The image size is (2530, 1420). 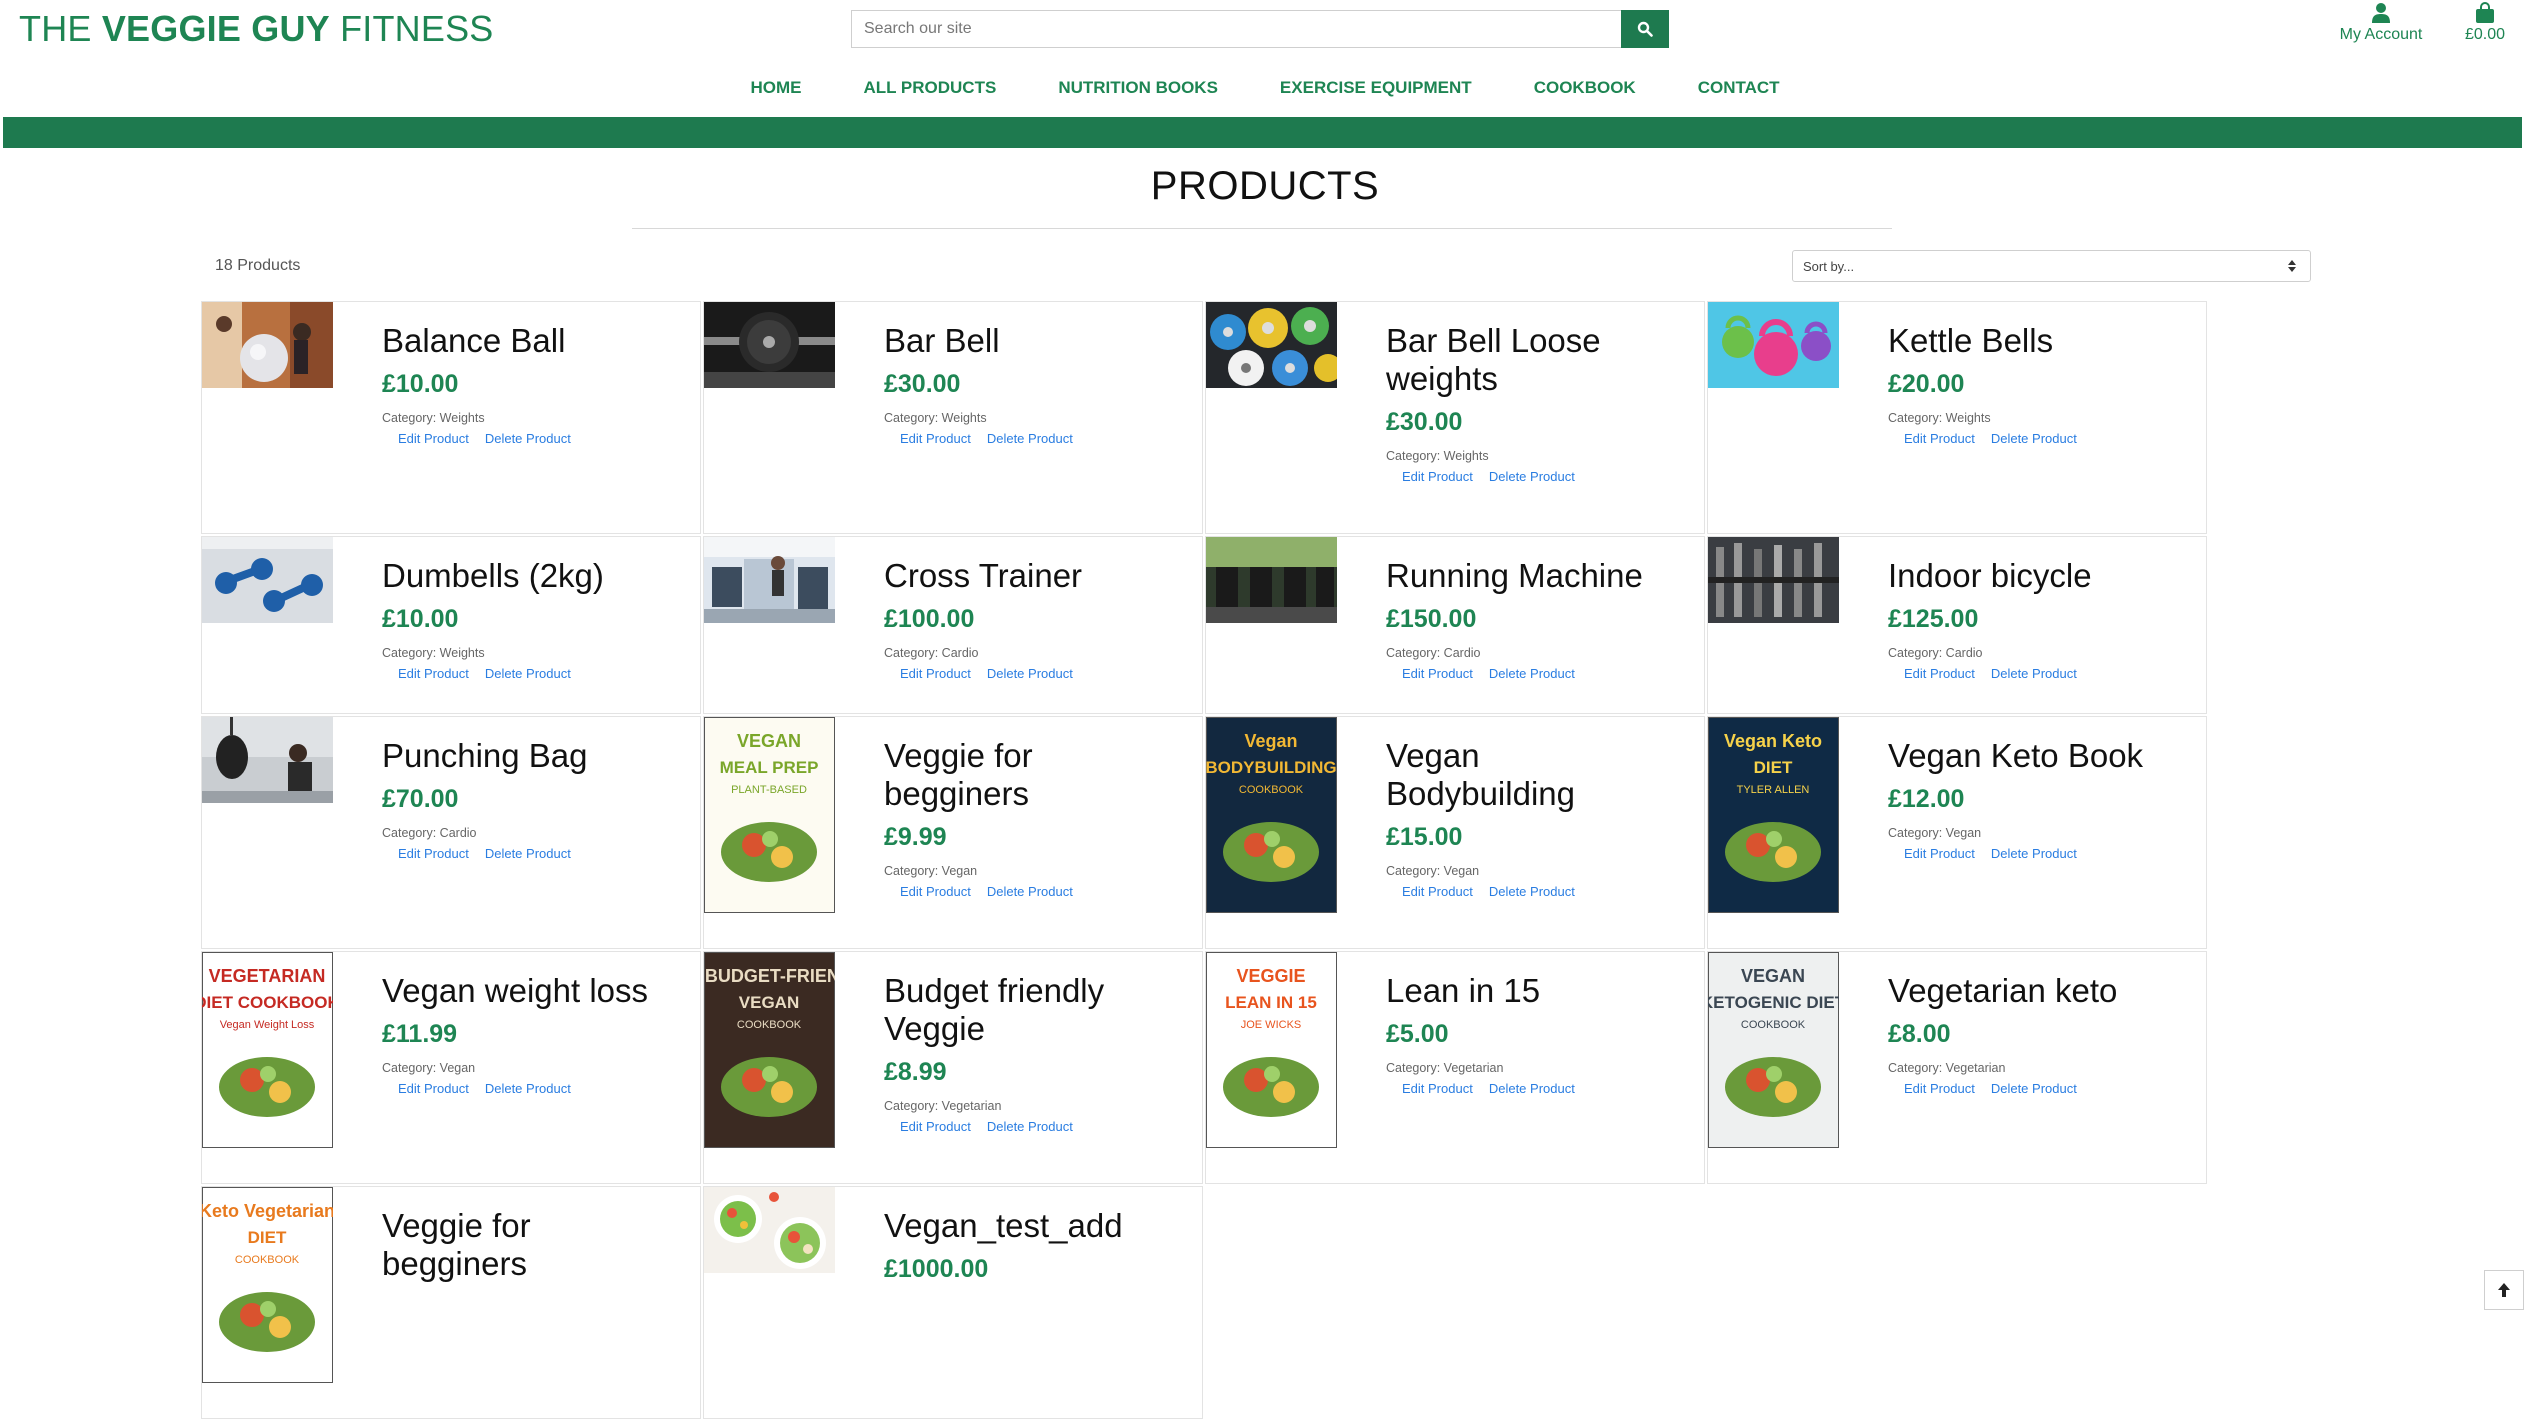 What do you see at coordinates (1531, 360) in the screenshot?
I see `product-name: Bar Bell Loose weights` at bounding box center [1531, 360].